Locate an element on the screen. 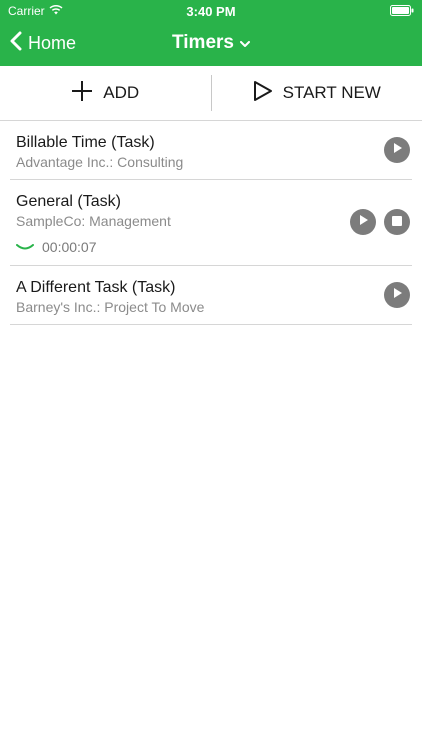  add-button: ADD is located at coordinates (105, 93).